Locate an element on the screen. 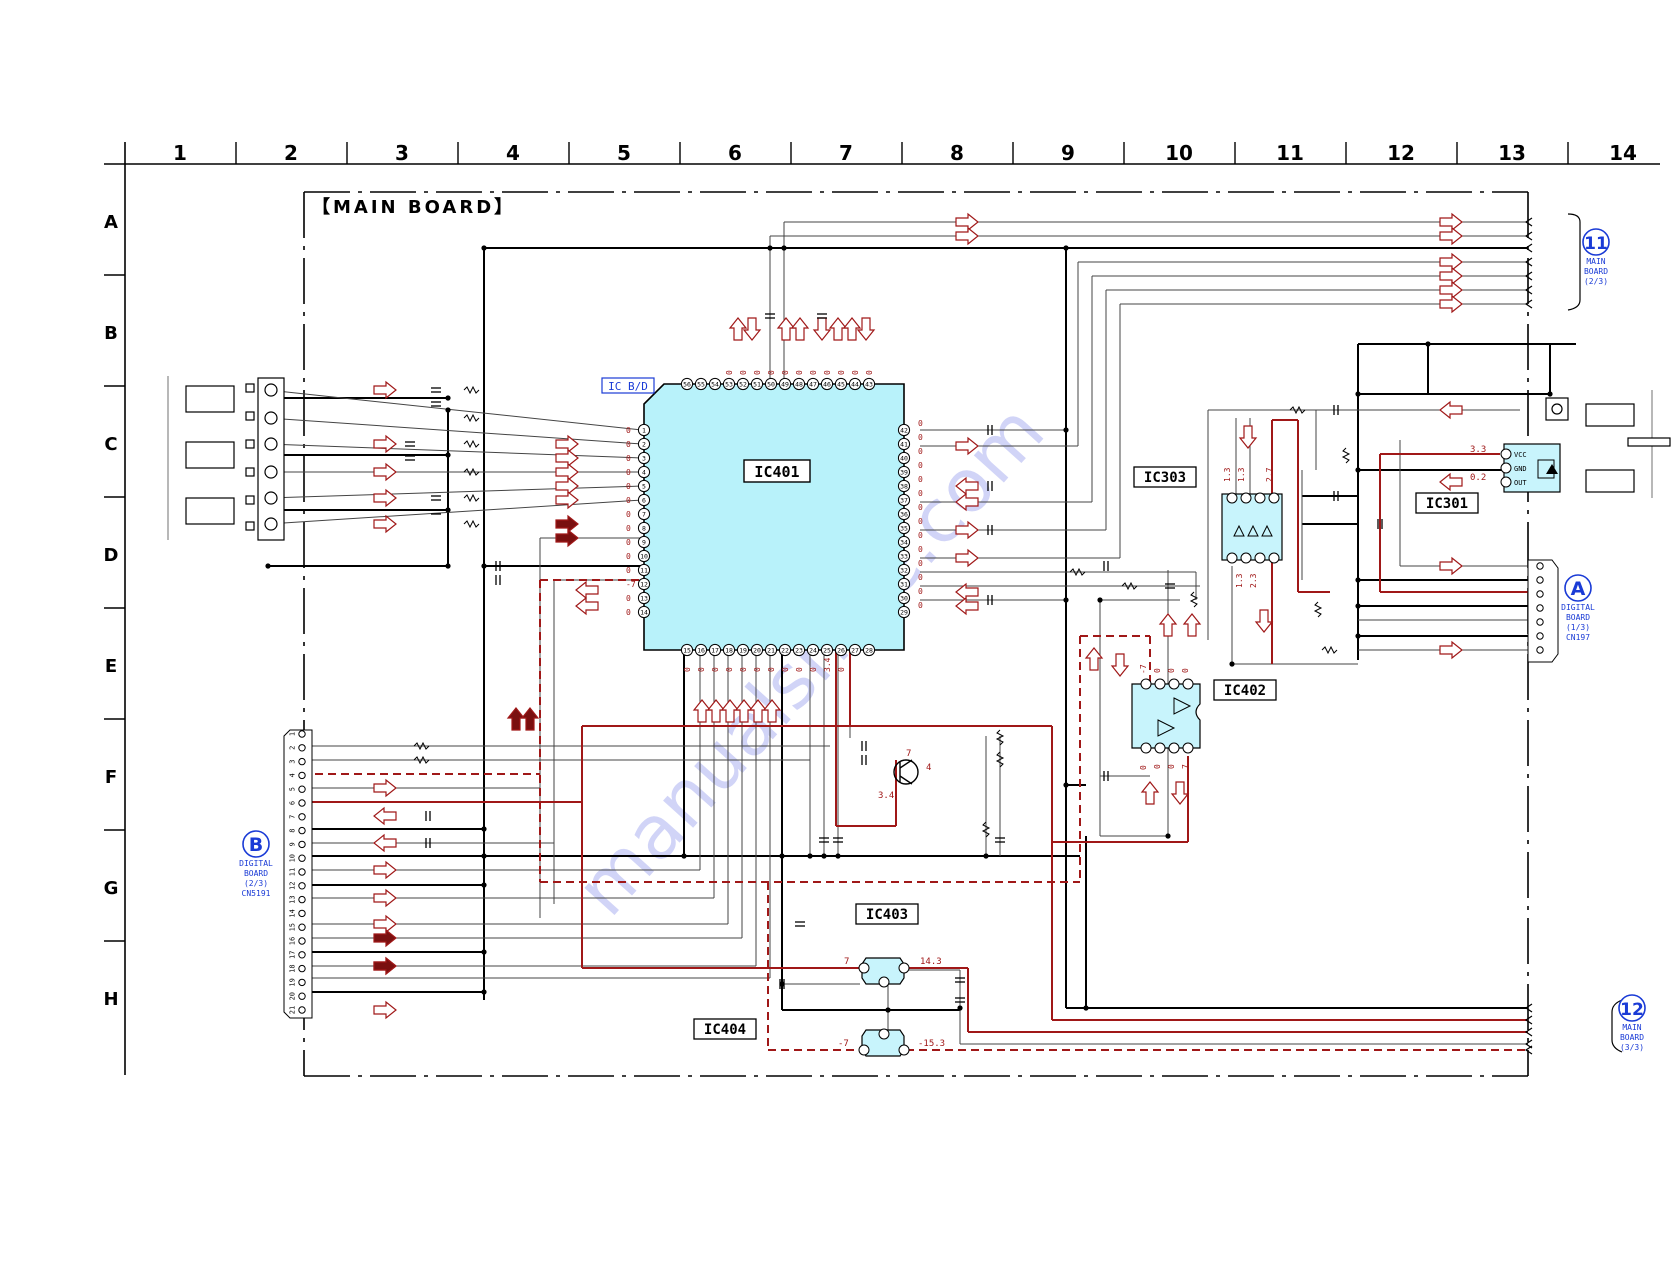 The image size is (1680, 1263). transistor-v-b: 7 is located at coordinates (908, 754).